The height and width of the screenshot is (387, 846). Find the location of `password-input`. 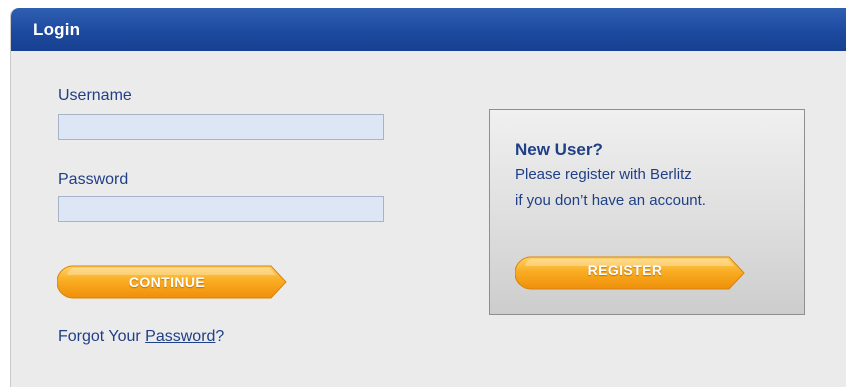

password-input is located at coordinates (221, 209).